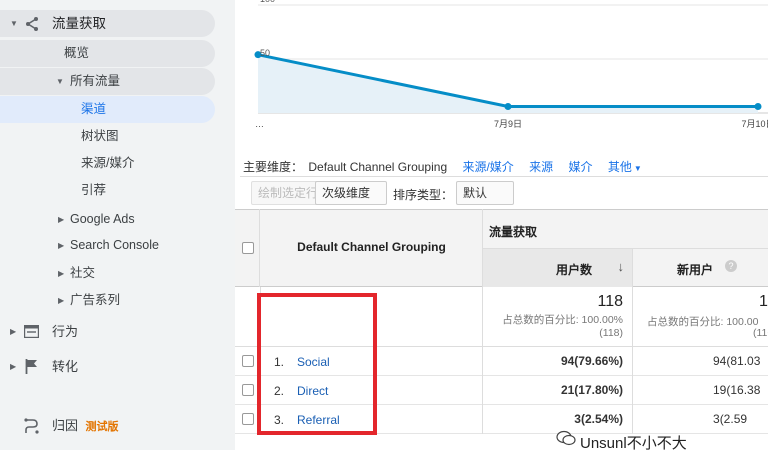  What do you see at coordinates (743, 361) in the screenshot?
I see `row-new-users-percent: (81.03` at bounding box center [743, 361].